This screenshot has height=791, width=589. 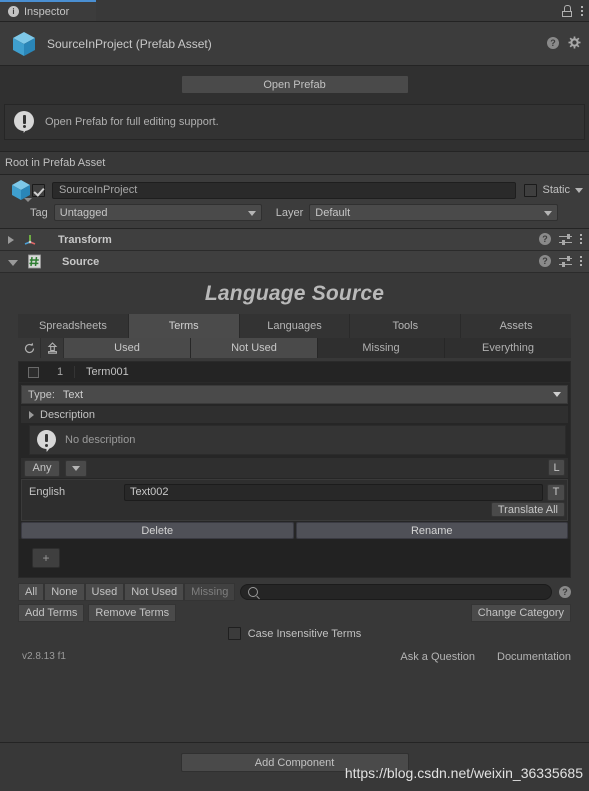 What do you see at coordinates (333, 492) in the screenshot?
I see `translation-value-input: Text002` at bounding box center [333, 492].